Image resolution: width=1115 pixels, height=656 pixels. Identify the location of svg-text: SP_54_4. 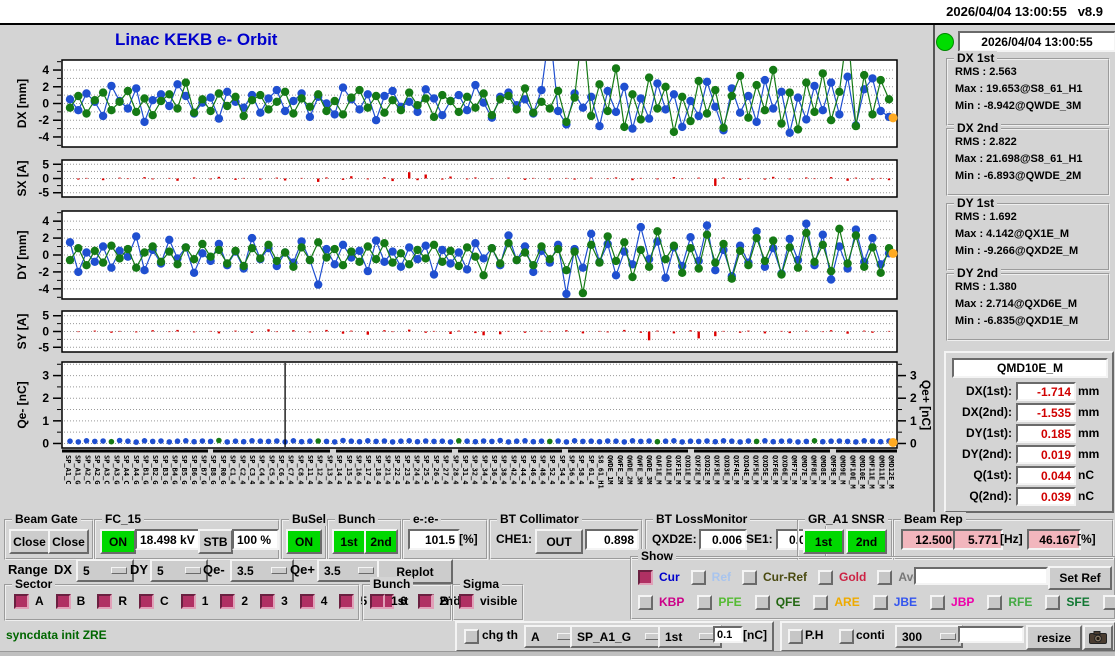
(562, 470).